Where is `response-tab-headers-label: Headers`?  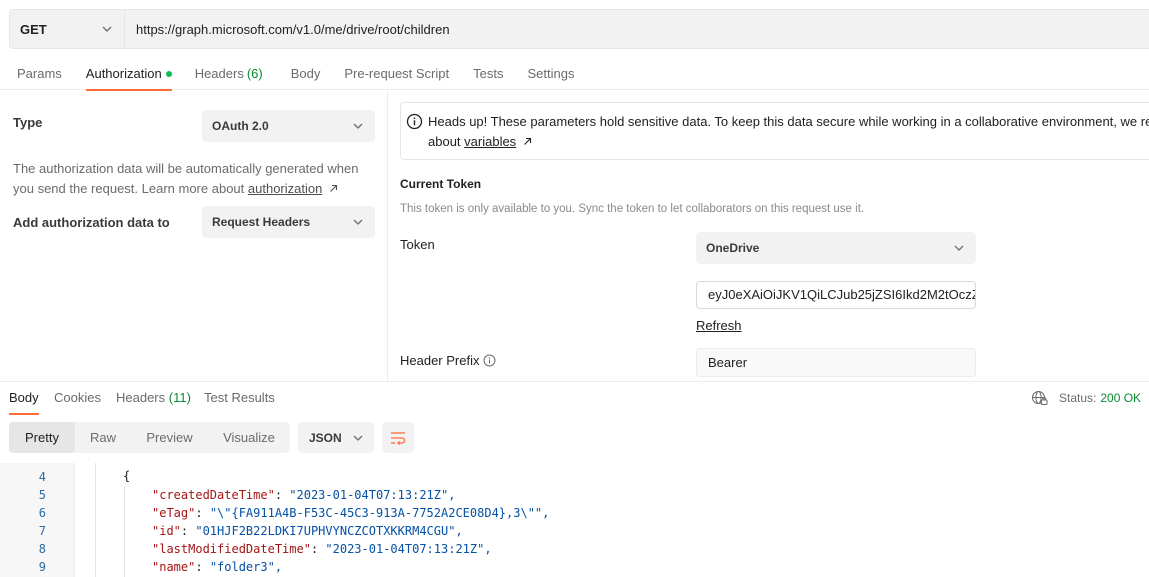 response-tab-headers-label: Headers is located at coordinates (142, 397).